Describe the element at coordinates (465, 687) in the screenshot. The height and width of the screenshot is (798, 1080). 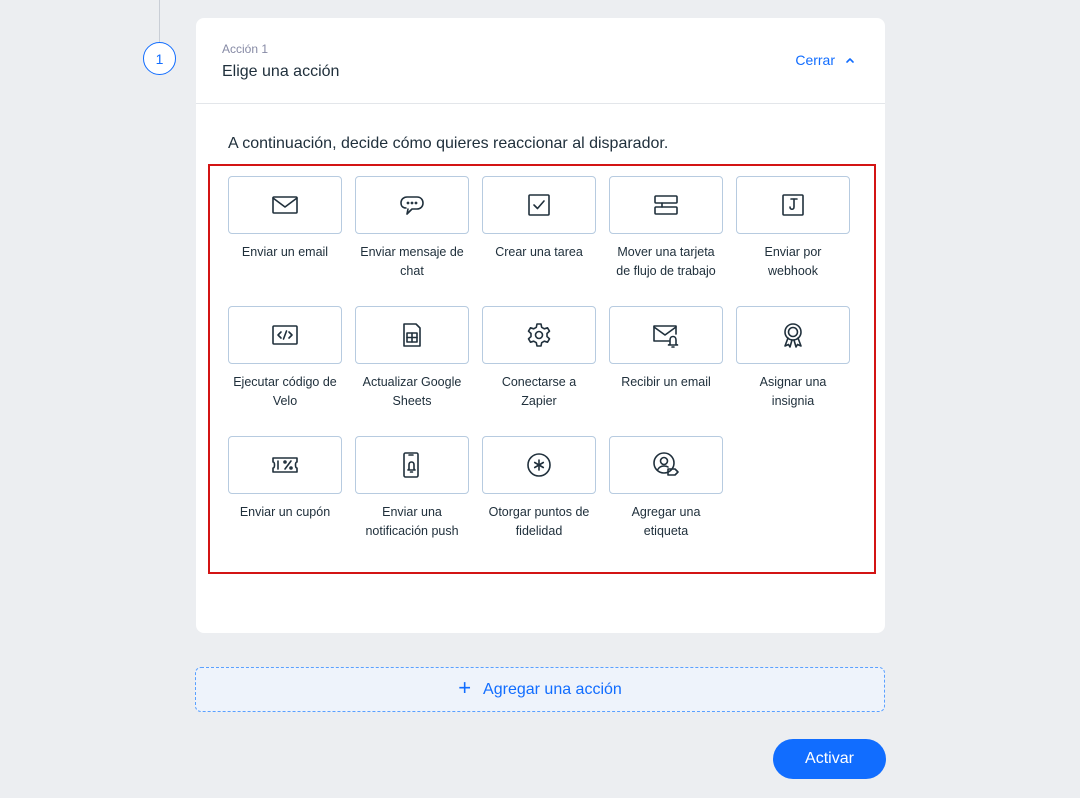
I see `plus-icon: +` at that location.